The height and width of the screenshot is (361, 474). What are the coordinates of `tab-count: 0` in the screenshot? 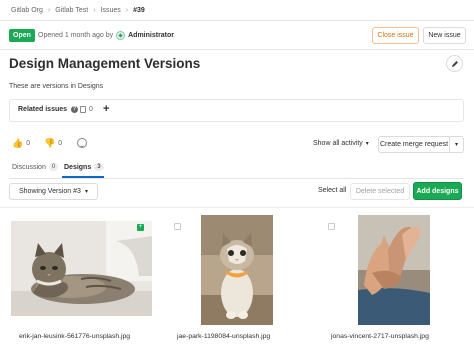 It's located at (53, 167).